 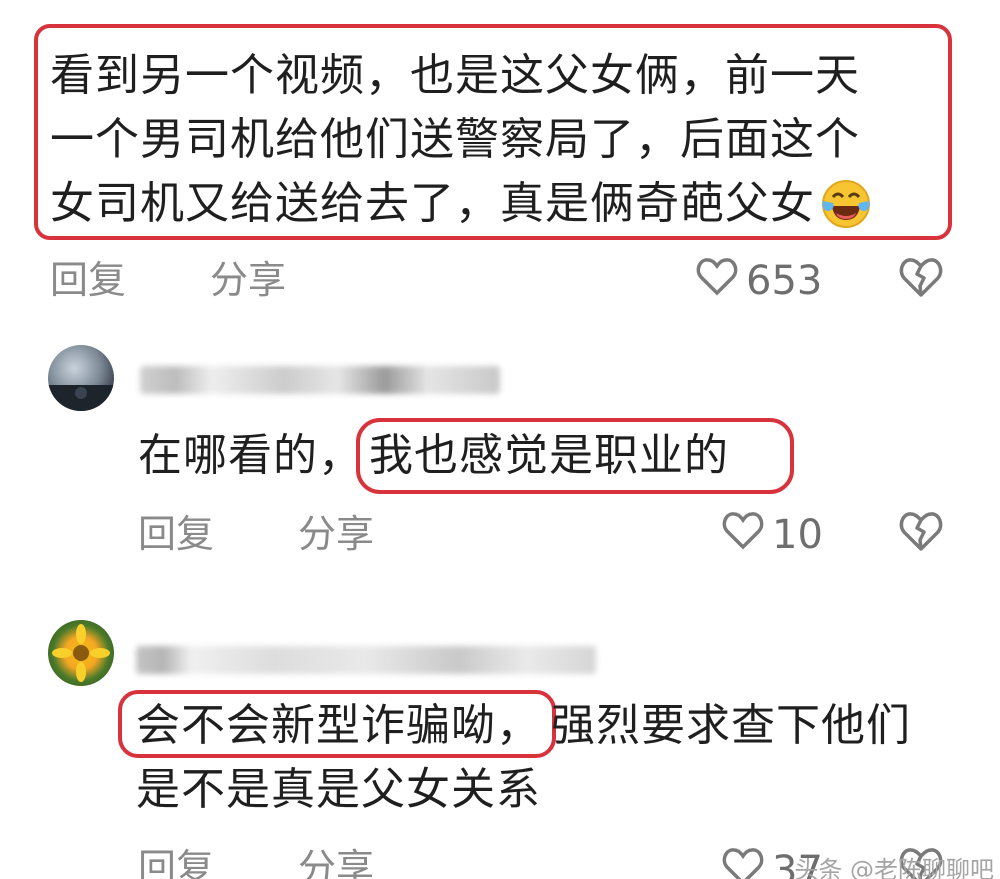 I want to click on comment-2-text-prefix: 在哪看的，, so click(x=250, y=455).